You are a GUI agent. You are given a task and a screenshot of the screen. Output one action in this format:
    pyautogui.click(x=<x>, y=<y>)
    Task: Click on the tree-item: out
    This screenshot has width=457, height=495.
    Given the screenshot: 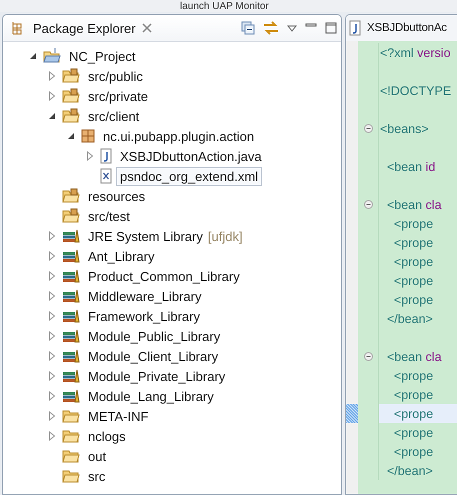 What is the action you would take?
    pyautogui.click(x=97, y=456)
    